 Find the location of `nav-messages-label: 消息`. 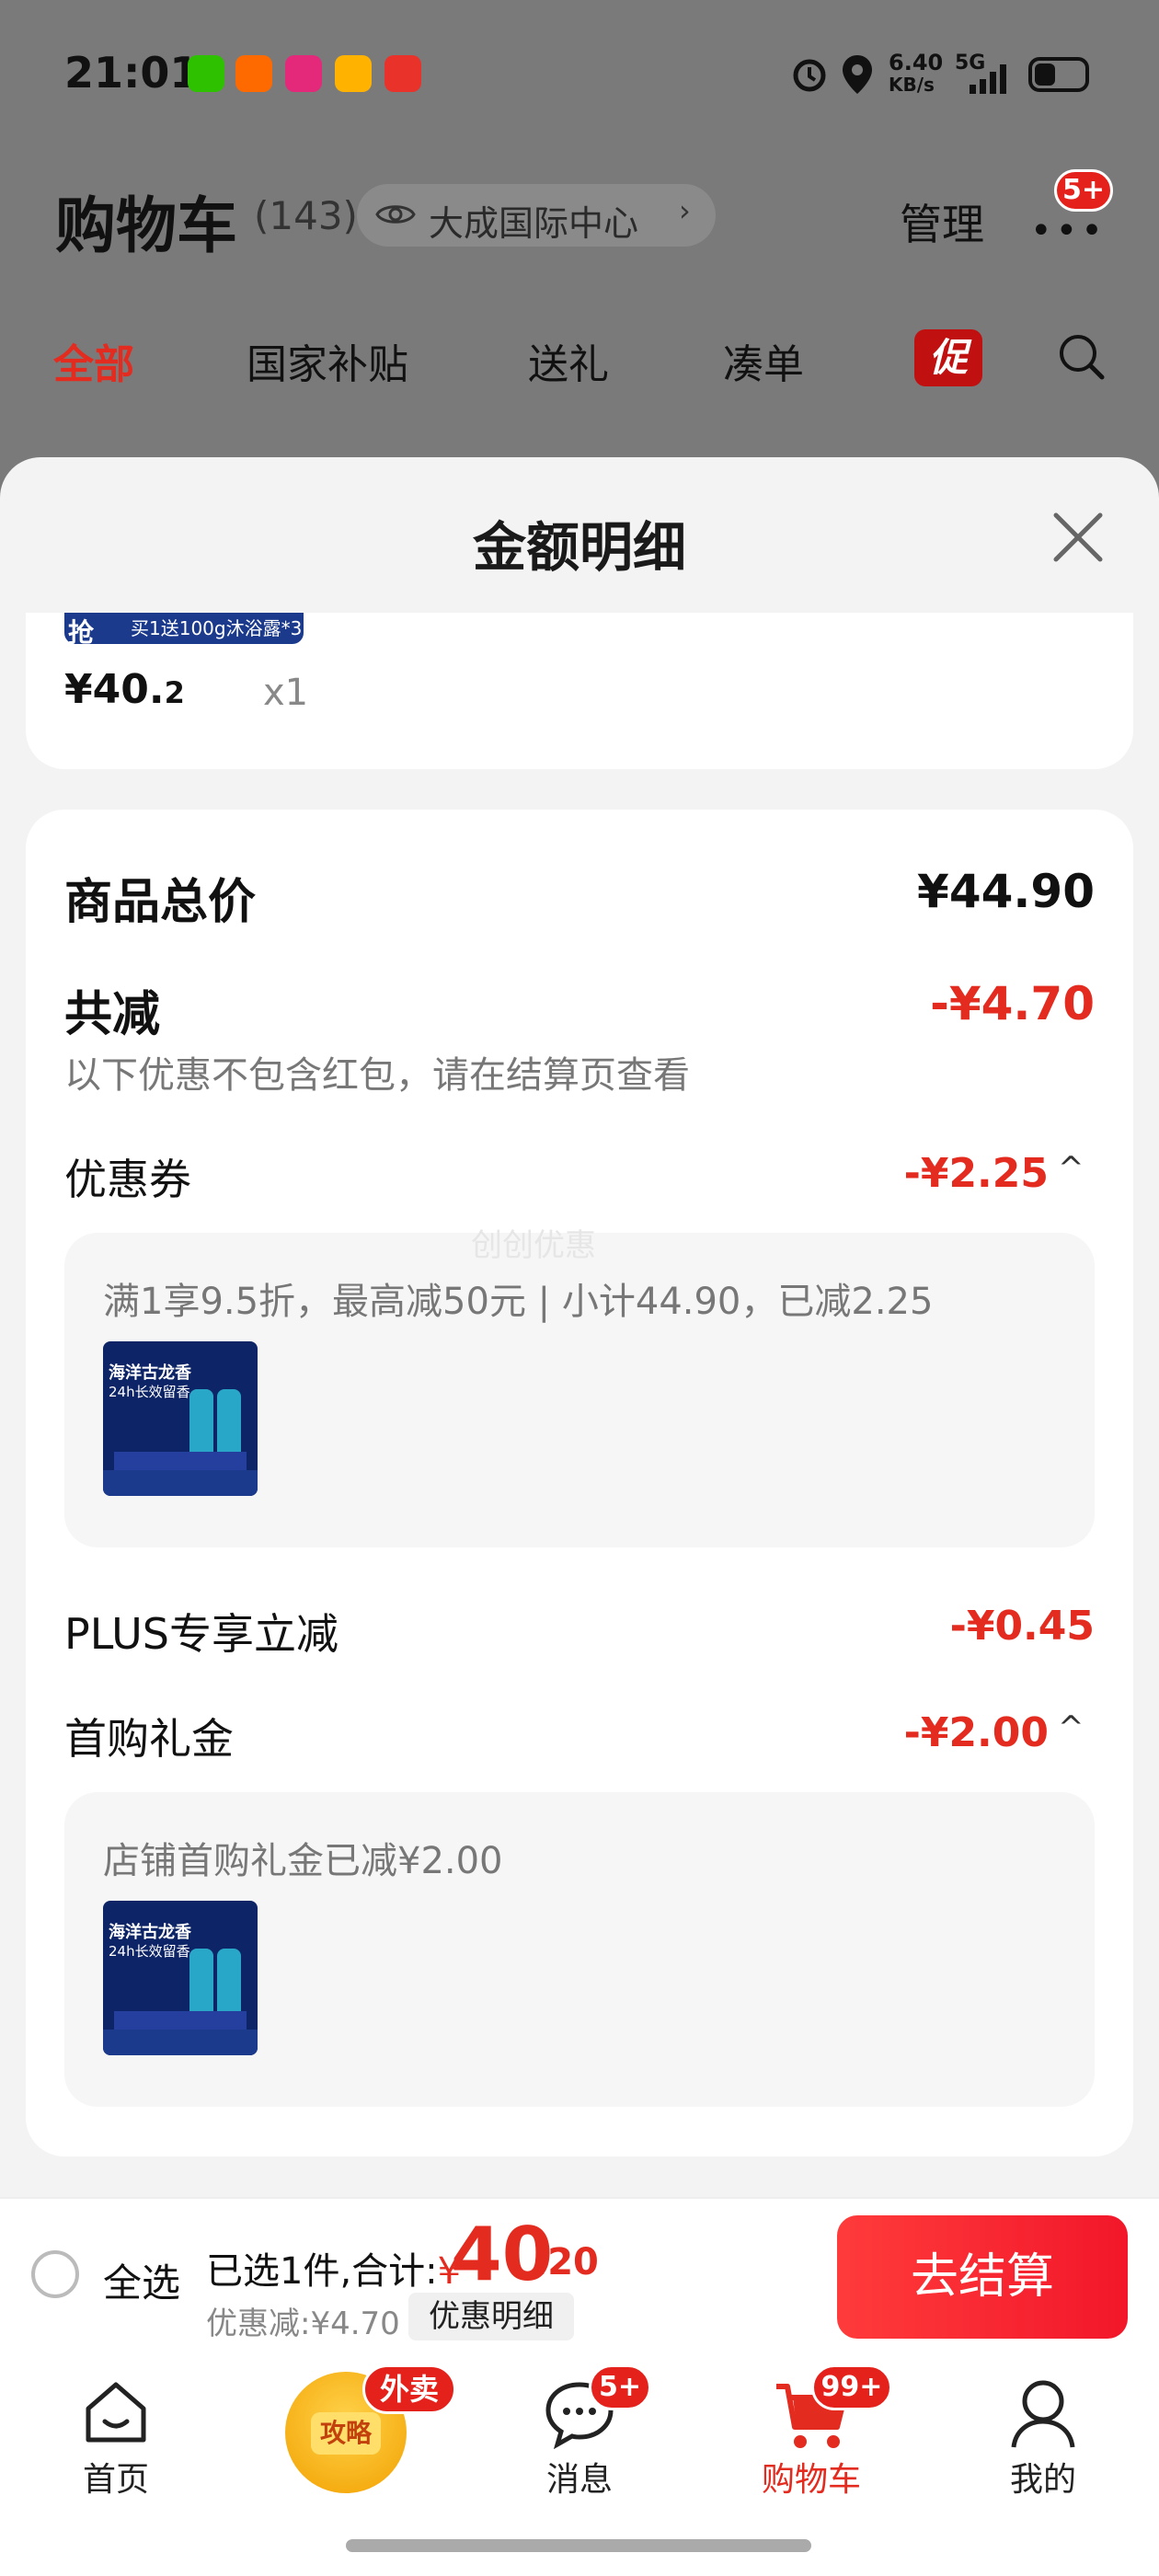

nav-messages-label: 消息 is located at coordinates (579, 2480).